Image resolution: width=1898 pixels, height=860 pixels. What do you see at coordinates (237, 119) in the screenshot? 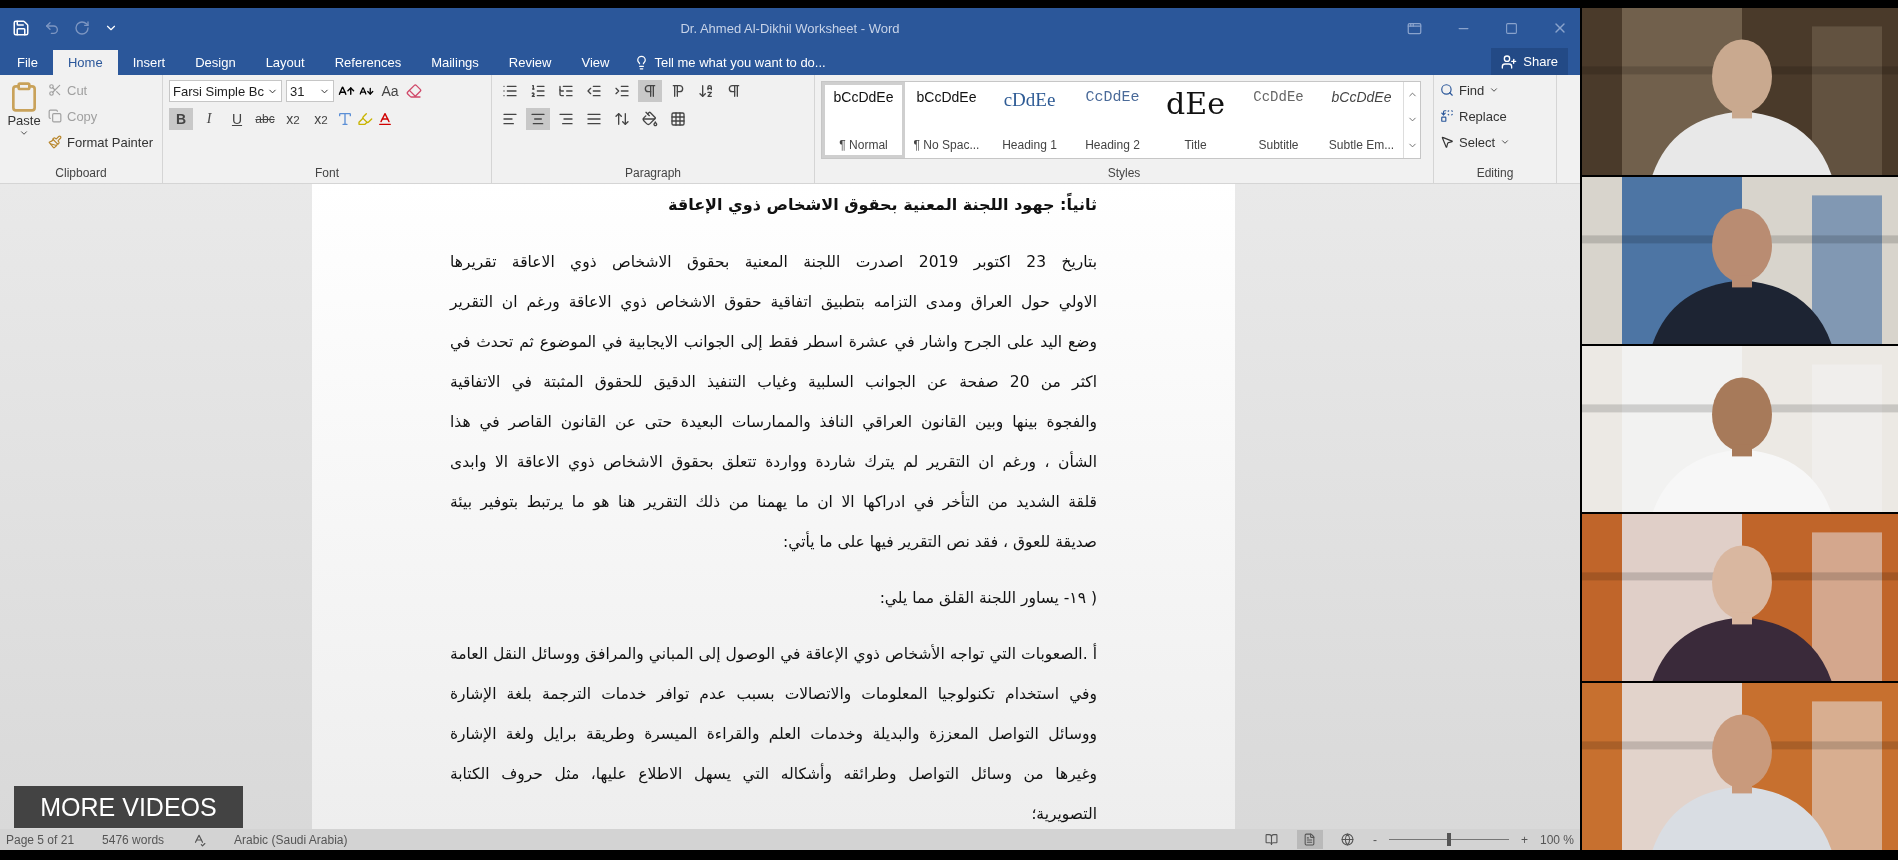
I see `format-button: U` at bounding box center [237, 119].